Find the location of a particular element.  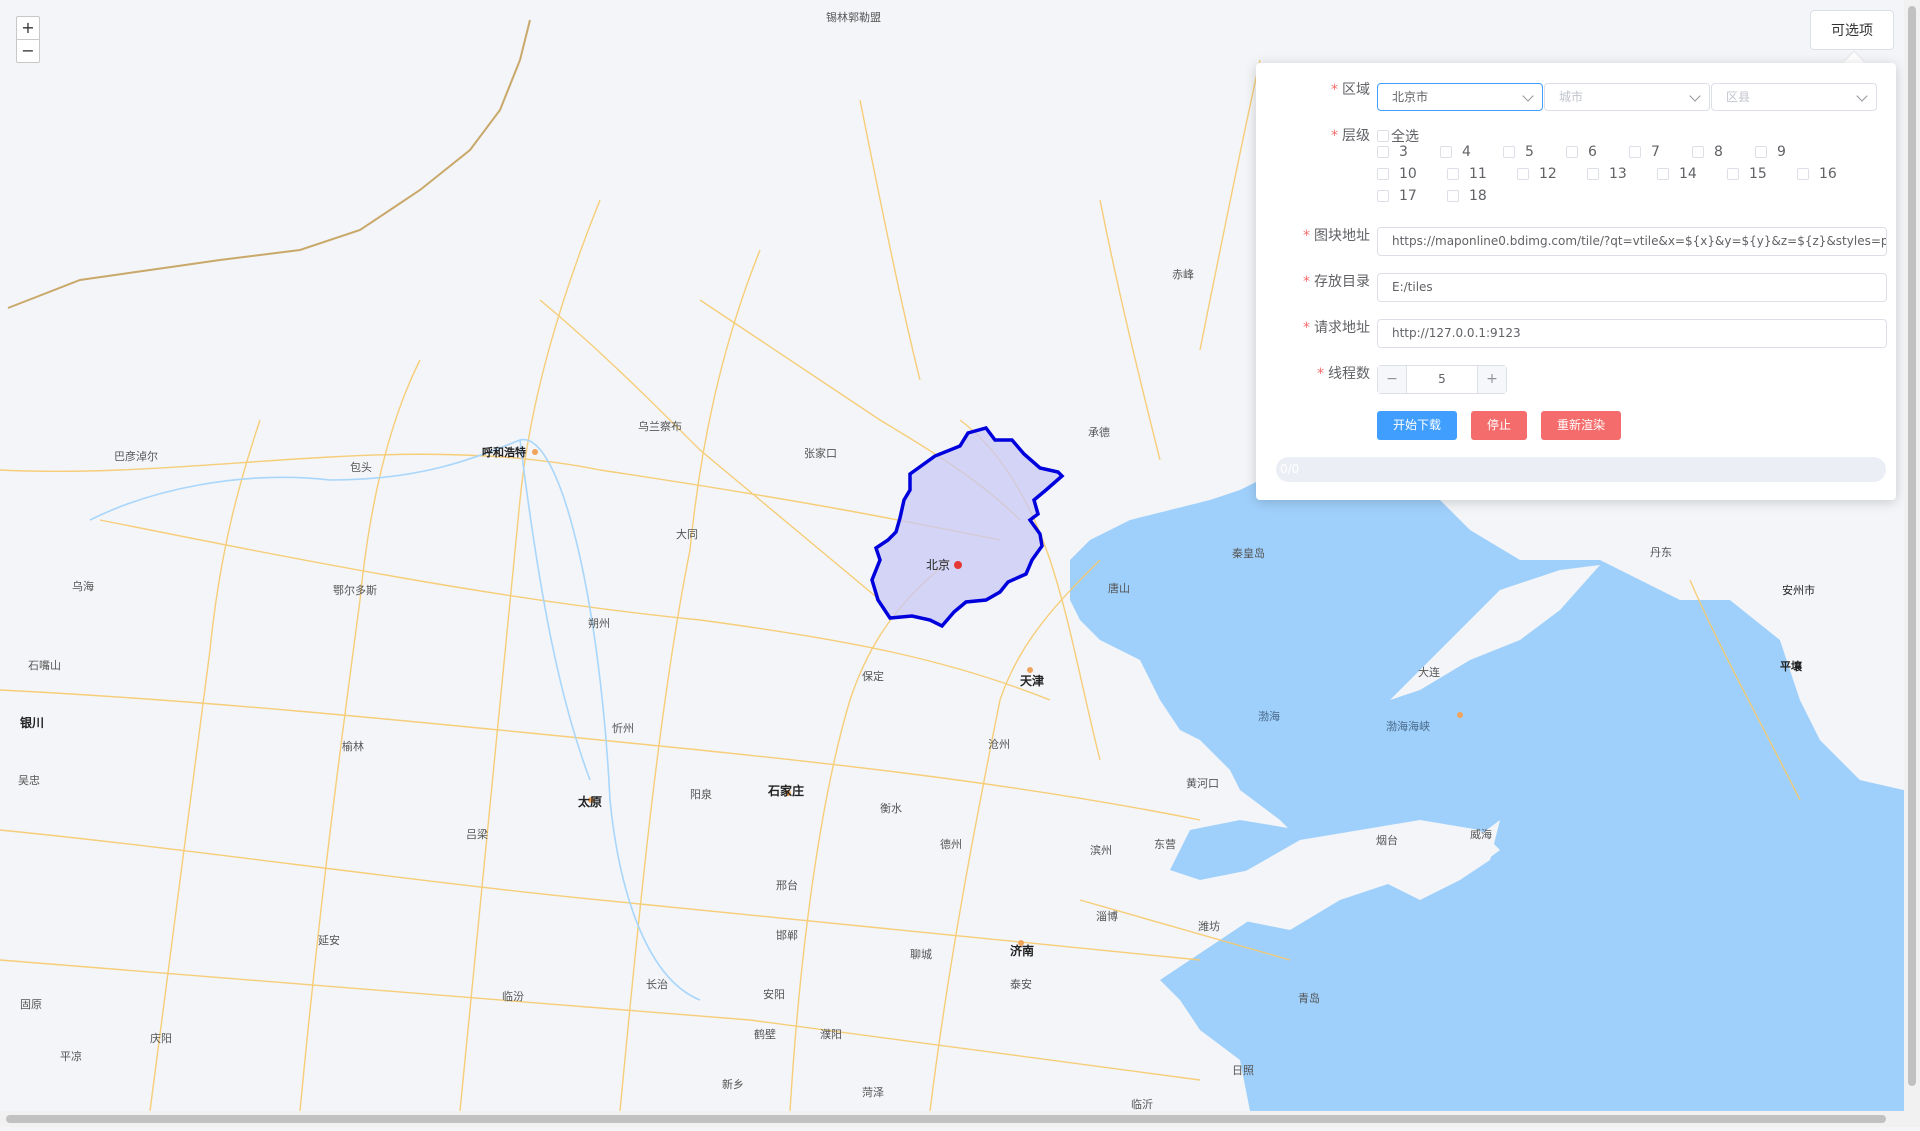

level-checkbox-label: 8 is located at coordinates (1718, 152).